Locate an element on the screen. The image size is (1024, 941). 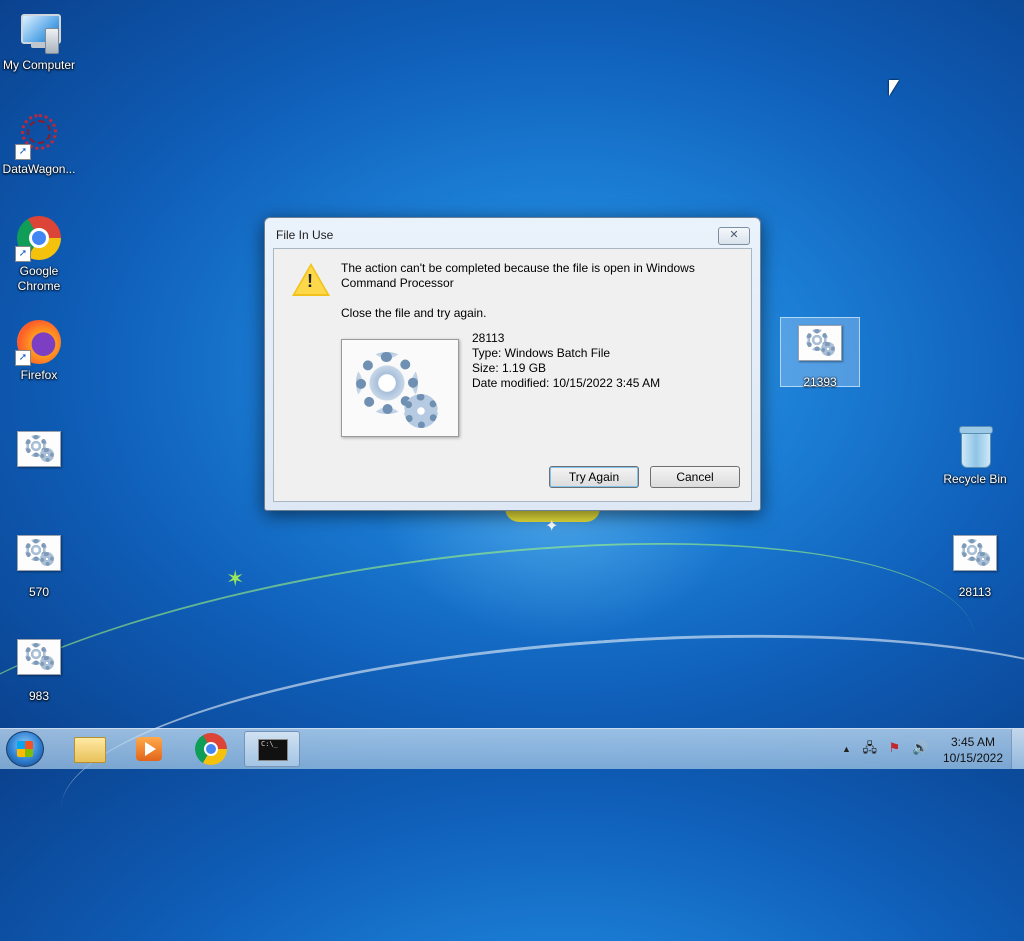
desktop-icon-label: 28113 is located at coordinates (975, 592).